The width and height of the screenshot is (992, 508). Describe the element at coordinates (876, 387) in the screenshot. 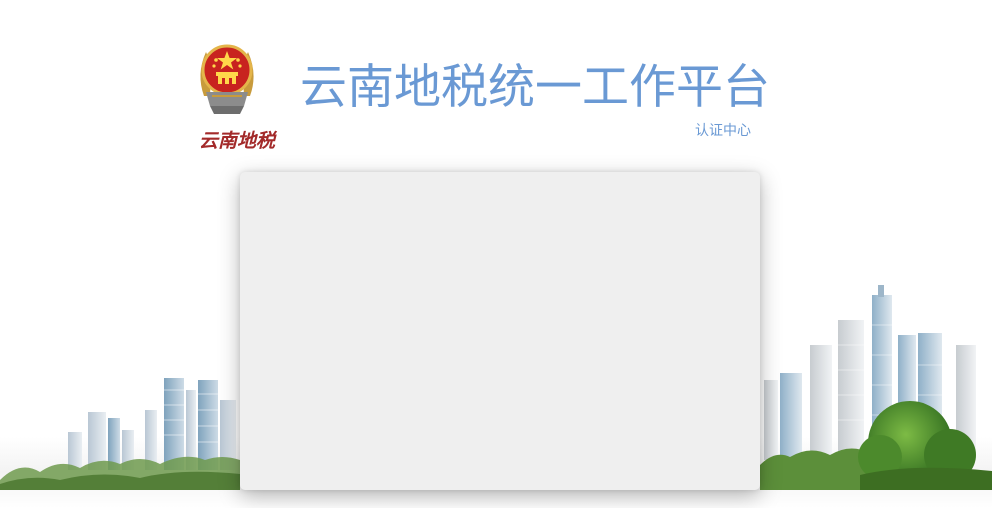

I see `right-skyline-illustration` at that location.